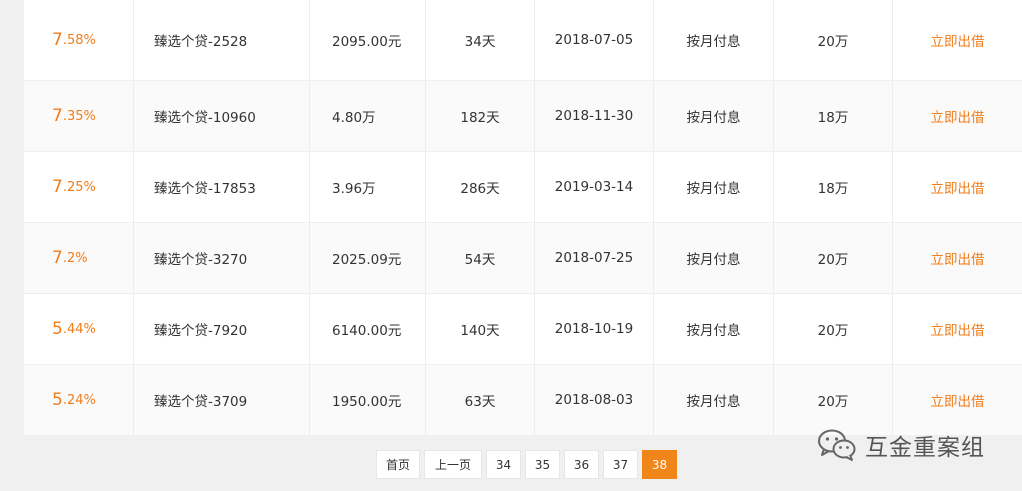 This screenshot has width=1022, height=491. I want to click on loan-amount: 2025.09元, so click(368, 258).